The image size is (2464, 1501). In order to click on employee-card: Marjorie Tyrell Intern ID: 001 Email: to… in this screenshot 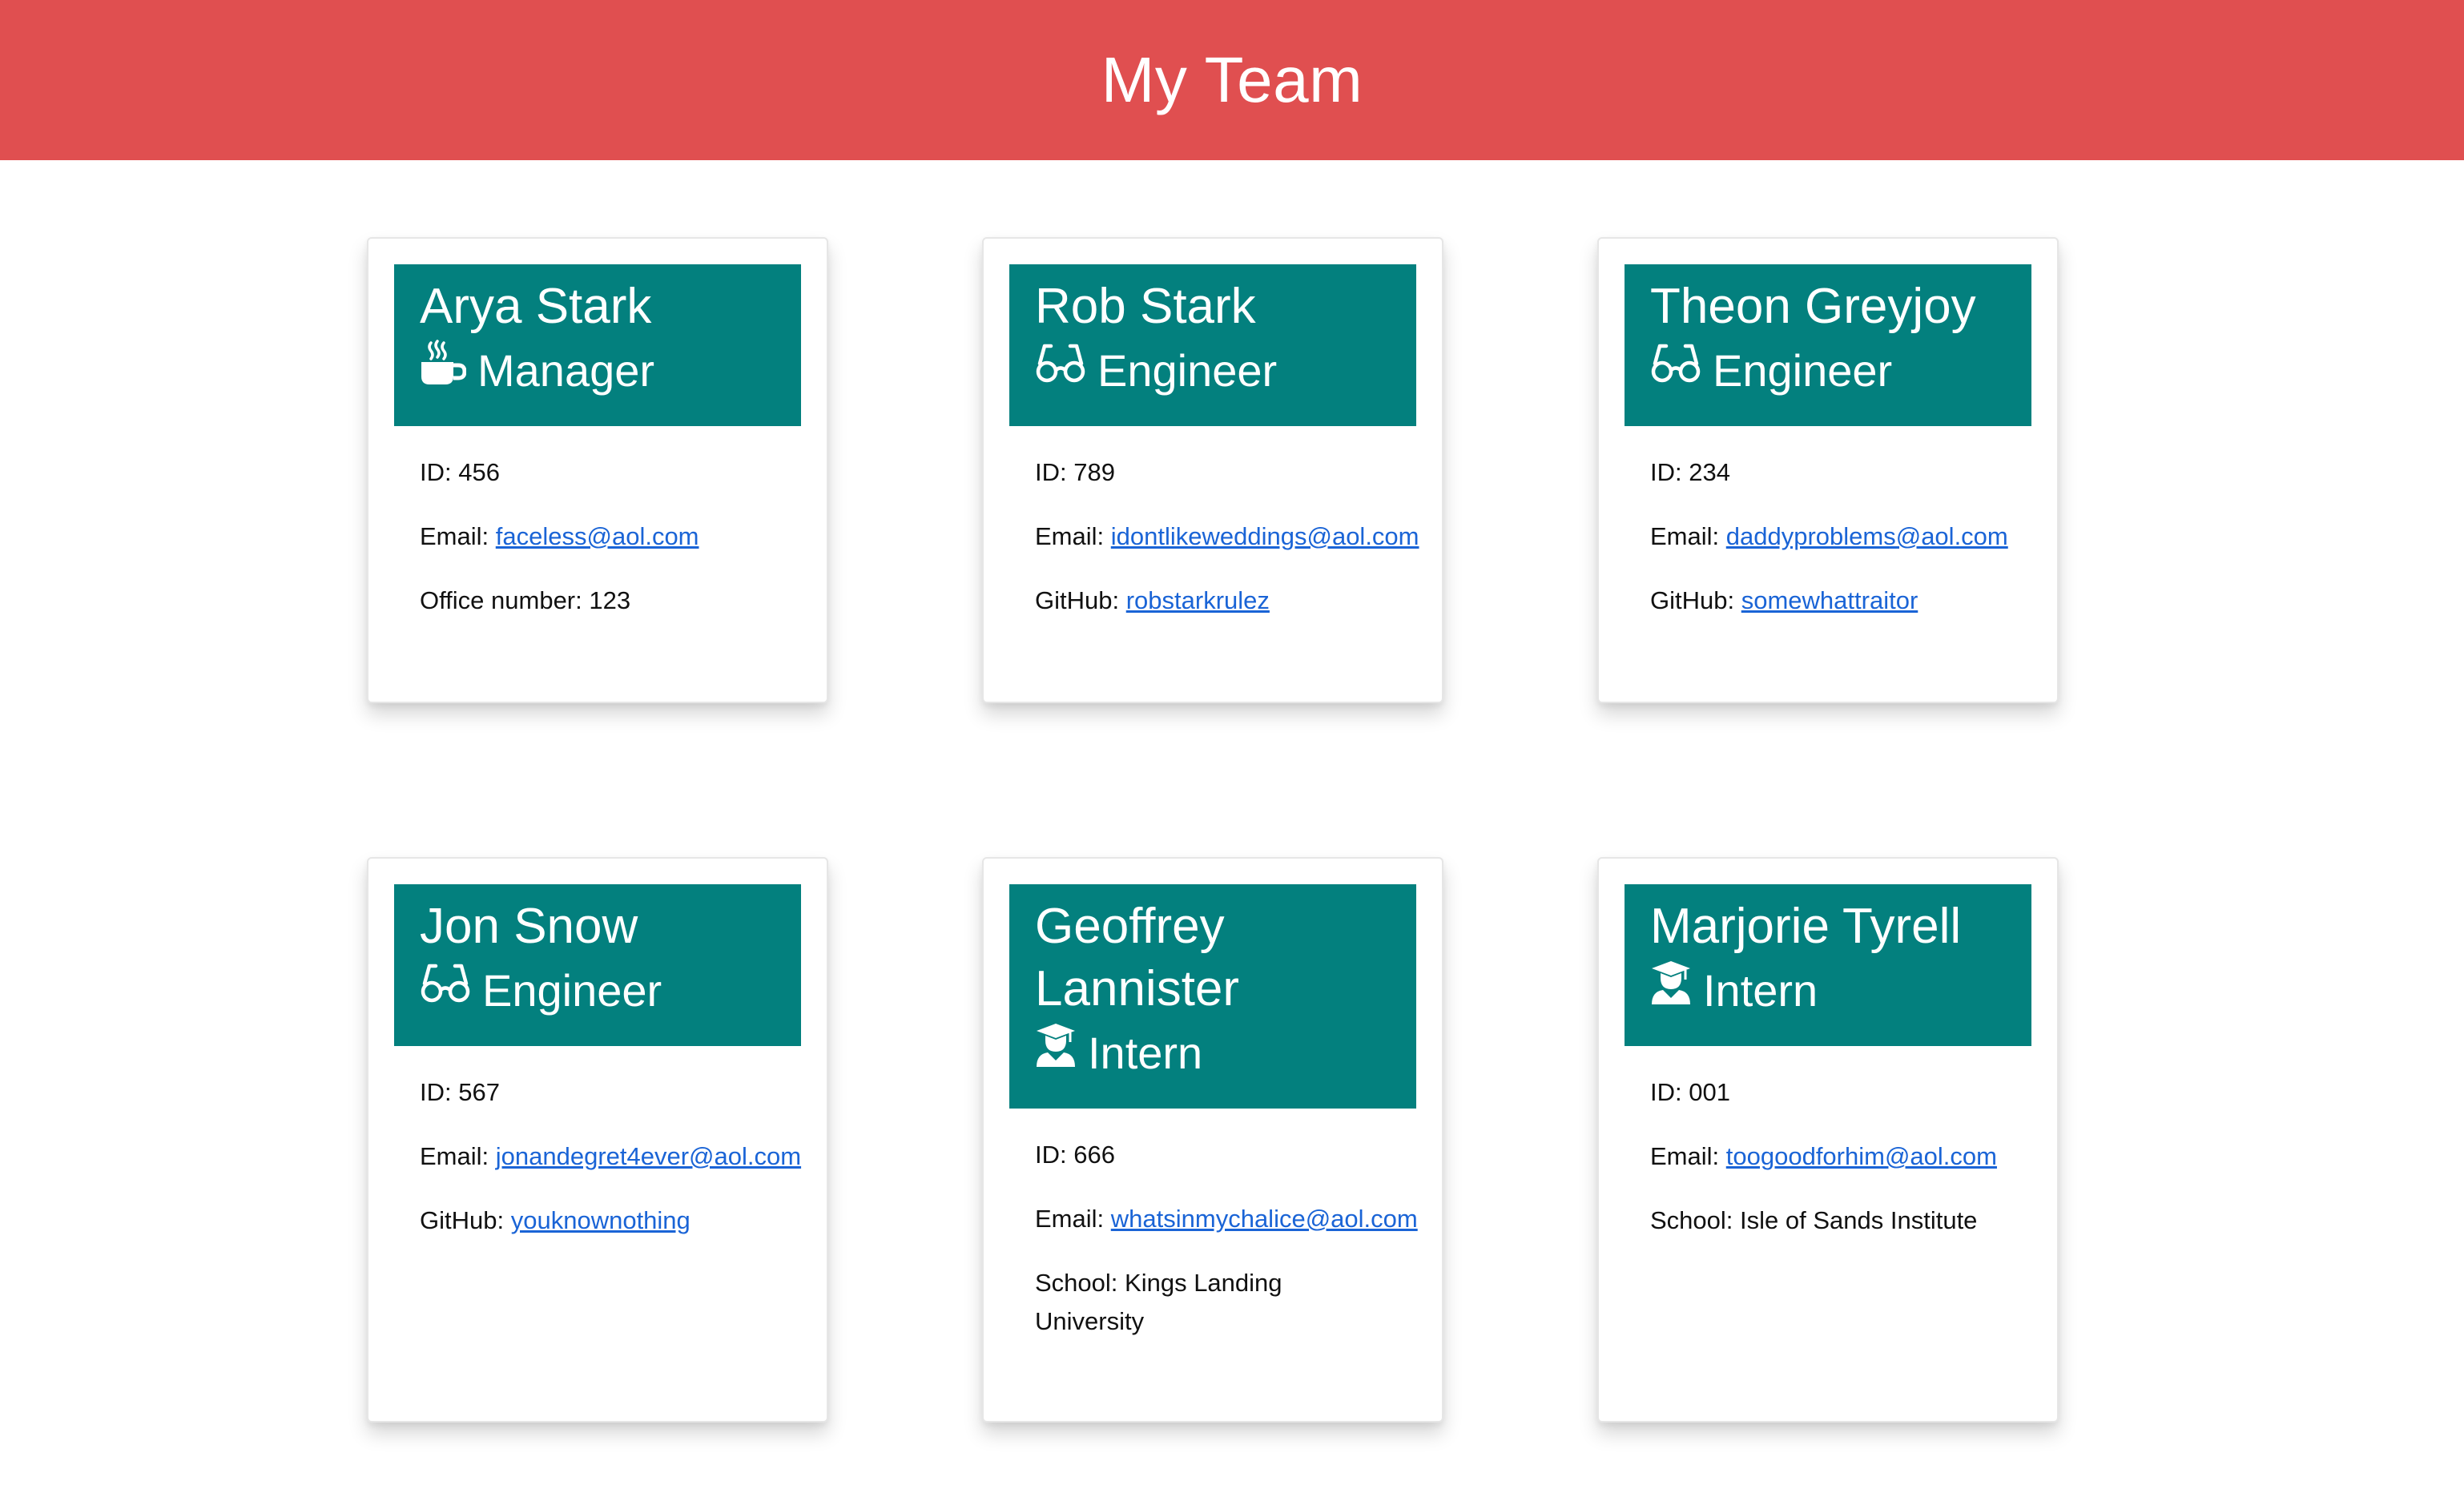, I will do `click(1828, 1140)`.